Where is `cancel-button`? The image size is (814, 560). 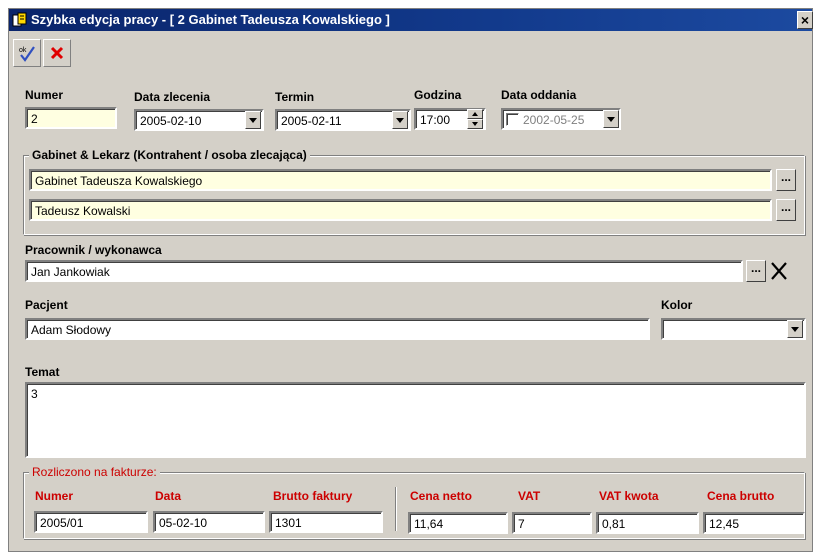 cancel-button is located at coordinates (57, 53).